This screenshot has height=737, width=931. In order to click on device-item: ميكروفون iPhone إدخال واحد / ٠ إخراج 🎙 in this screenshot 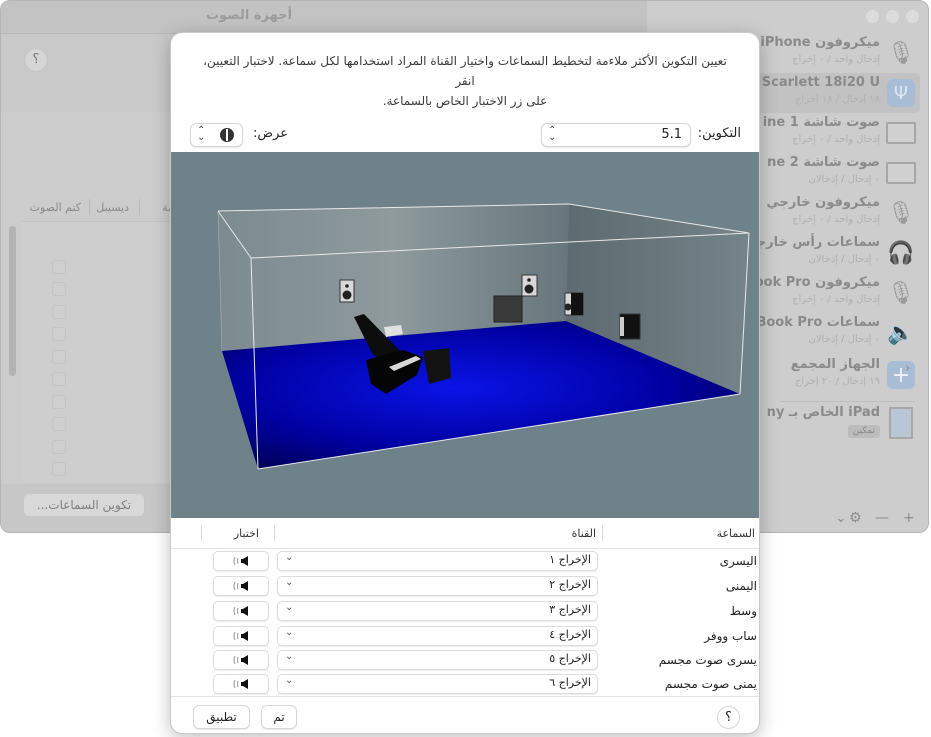, I will do `click(840, 53)`.